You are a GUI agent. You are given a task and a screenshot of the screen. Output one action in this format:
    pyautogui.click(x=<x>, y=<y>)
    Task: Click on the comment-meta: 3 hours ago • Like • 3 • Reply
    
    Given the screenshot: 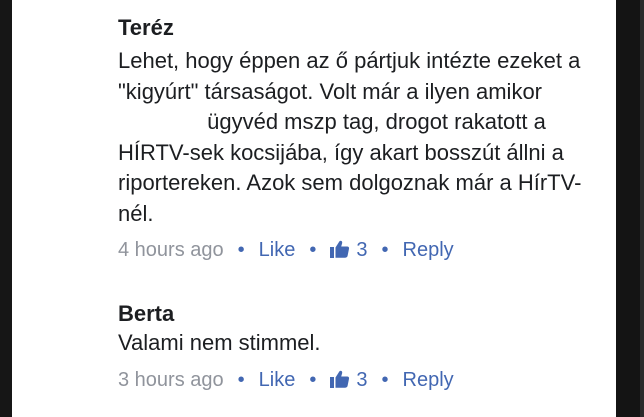 What is the action you would take?
    pyautogui.click(x=363, y=381)
    